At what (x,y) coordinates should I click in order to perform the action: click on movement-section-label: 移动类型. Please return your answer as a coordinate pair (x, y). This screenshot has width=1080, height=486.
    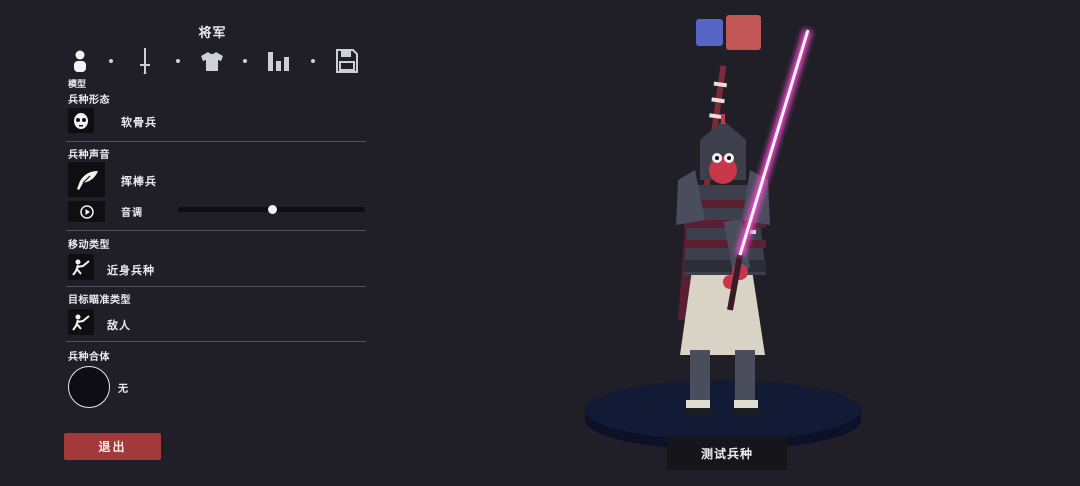
    Looking at the image, I should click on (89, 245).